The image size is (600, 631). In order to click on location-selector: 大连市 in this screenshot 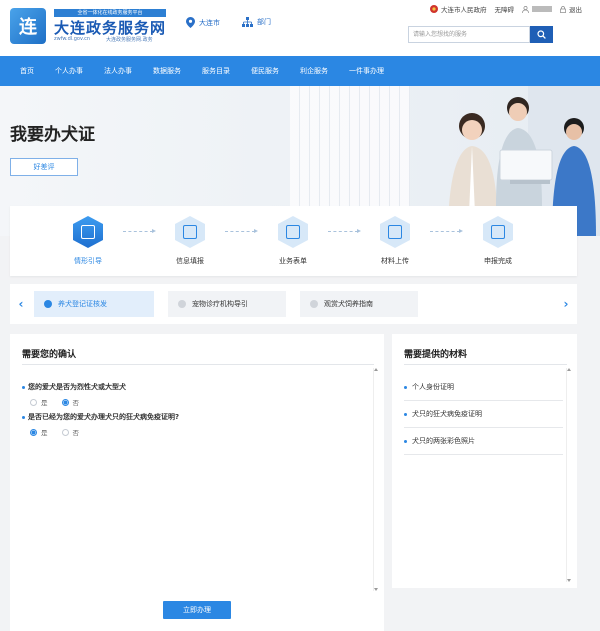, I will do `click(203, 22)`.